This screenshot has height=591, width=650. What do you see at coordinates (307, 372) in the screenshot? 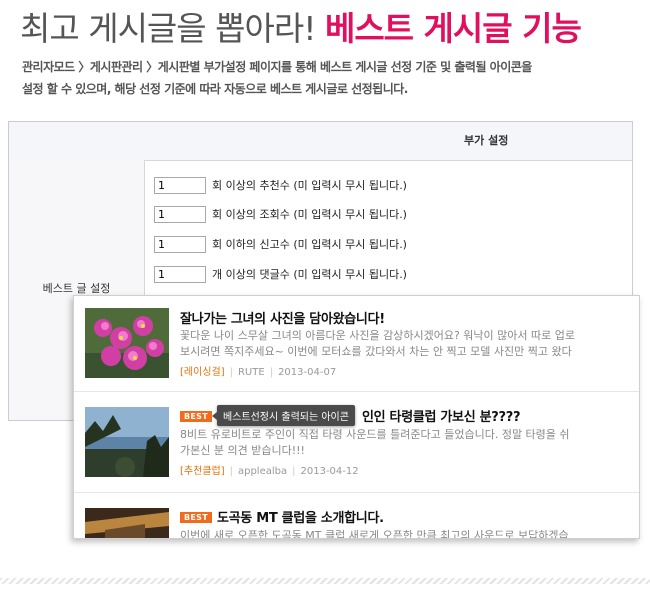
I see `post-date: 2013-04-07` at bounding box center [307, 372].